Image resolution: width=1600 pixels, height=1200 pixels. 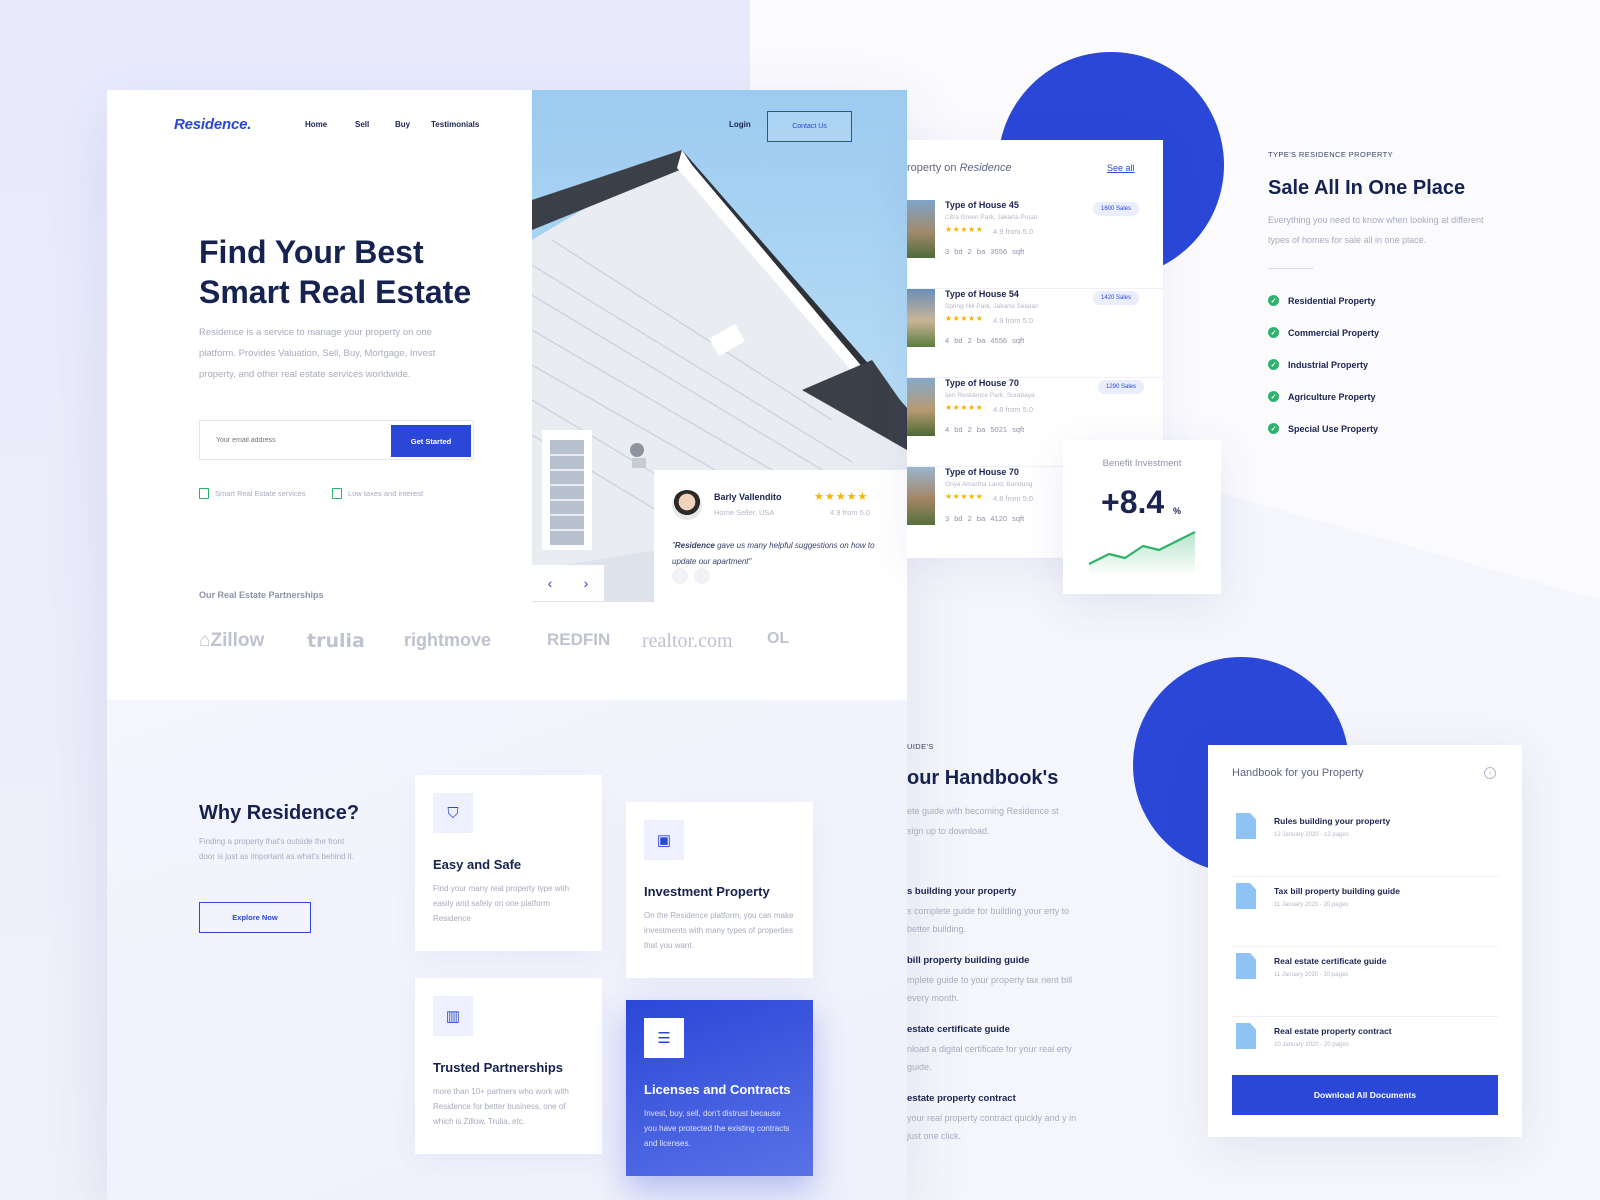 I want to click on types-title: Sale All In One Place, so click(x=1367, y=188).